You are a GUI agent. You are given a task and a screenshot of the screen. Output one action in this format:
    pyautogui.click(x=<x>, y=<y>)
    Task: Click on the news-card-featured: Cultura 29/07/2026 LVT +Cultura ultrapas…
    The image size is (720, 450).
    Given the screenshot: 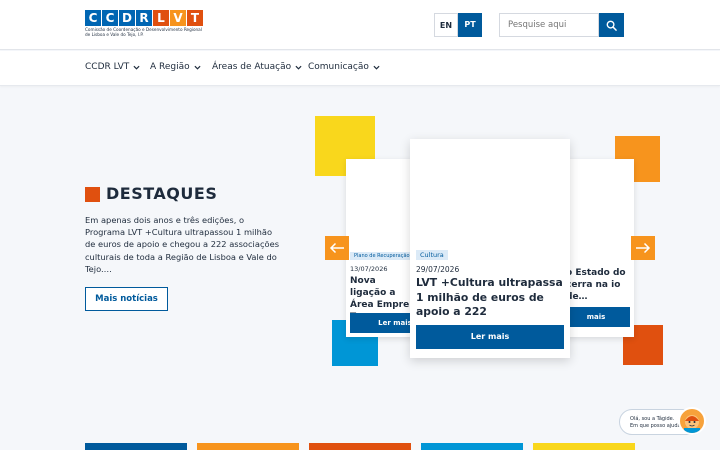 What is the action you would take?
    pyautogui.click(x=490, y=248)
    